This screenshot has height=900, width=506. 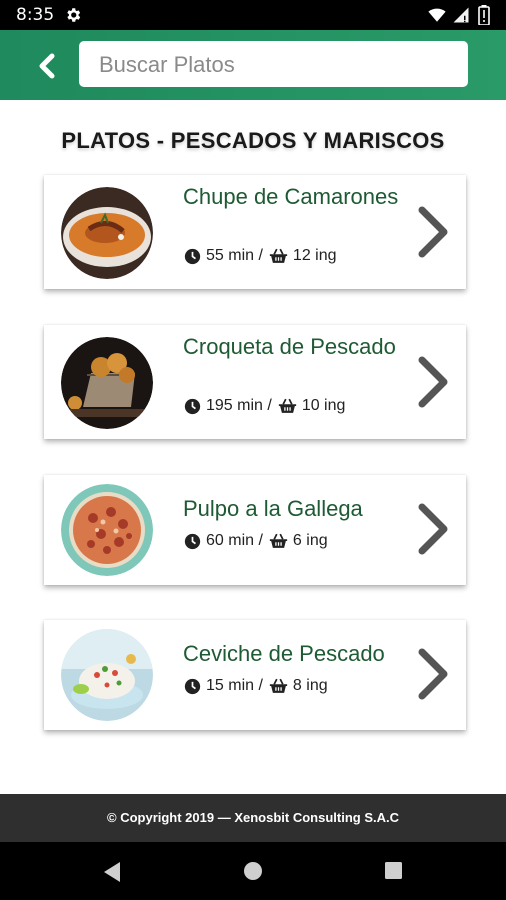 What do you see at coordinates (48, 66) in the screenshot?
I see `back-button` at bounding box center [48, 66].